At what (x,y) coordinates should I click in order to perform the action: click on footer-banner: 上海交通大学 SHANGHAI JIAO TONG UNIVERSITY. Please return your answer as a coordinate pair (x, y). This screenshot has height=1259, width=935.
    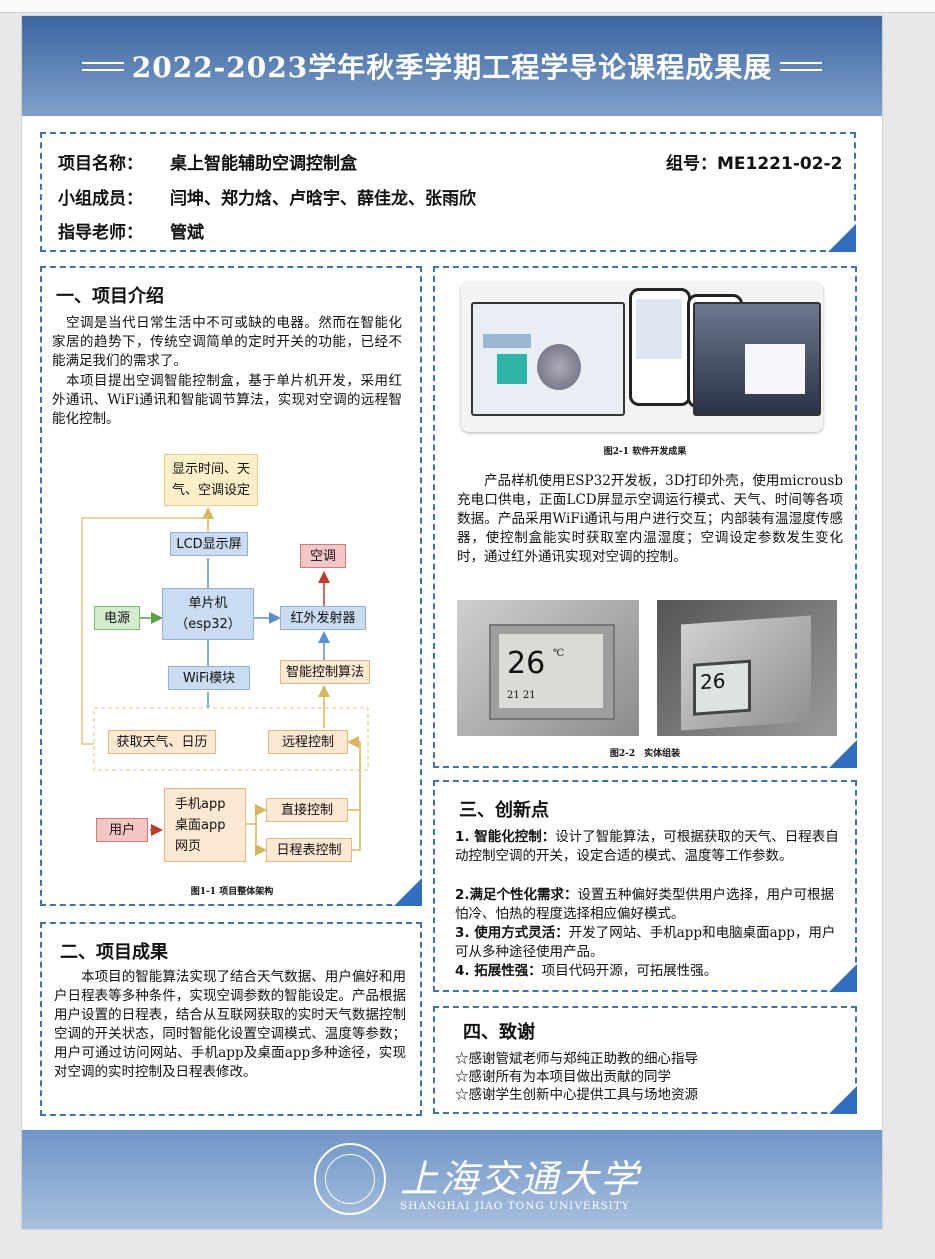
    Looking at the image, I should click on (452, 1179).